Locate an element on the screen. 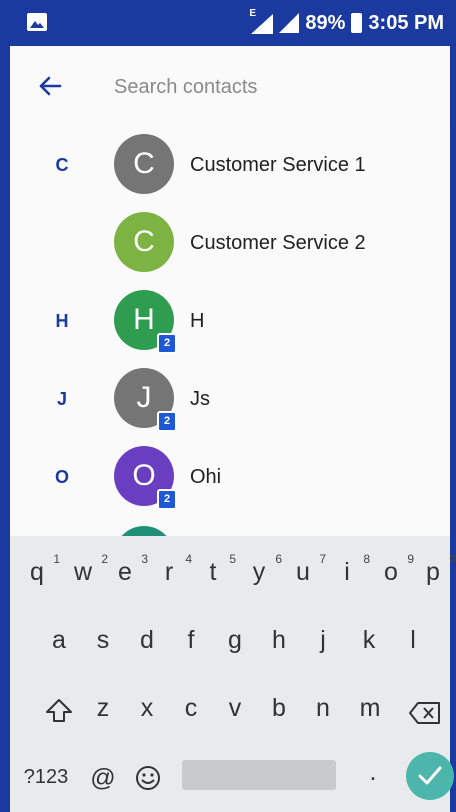 This screenshot has height=812, width=456. key-label: b is located at coordinates (279, 708).